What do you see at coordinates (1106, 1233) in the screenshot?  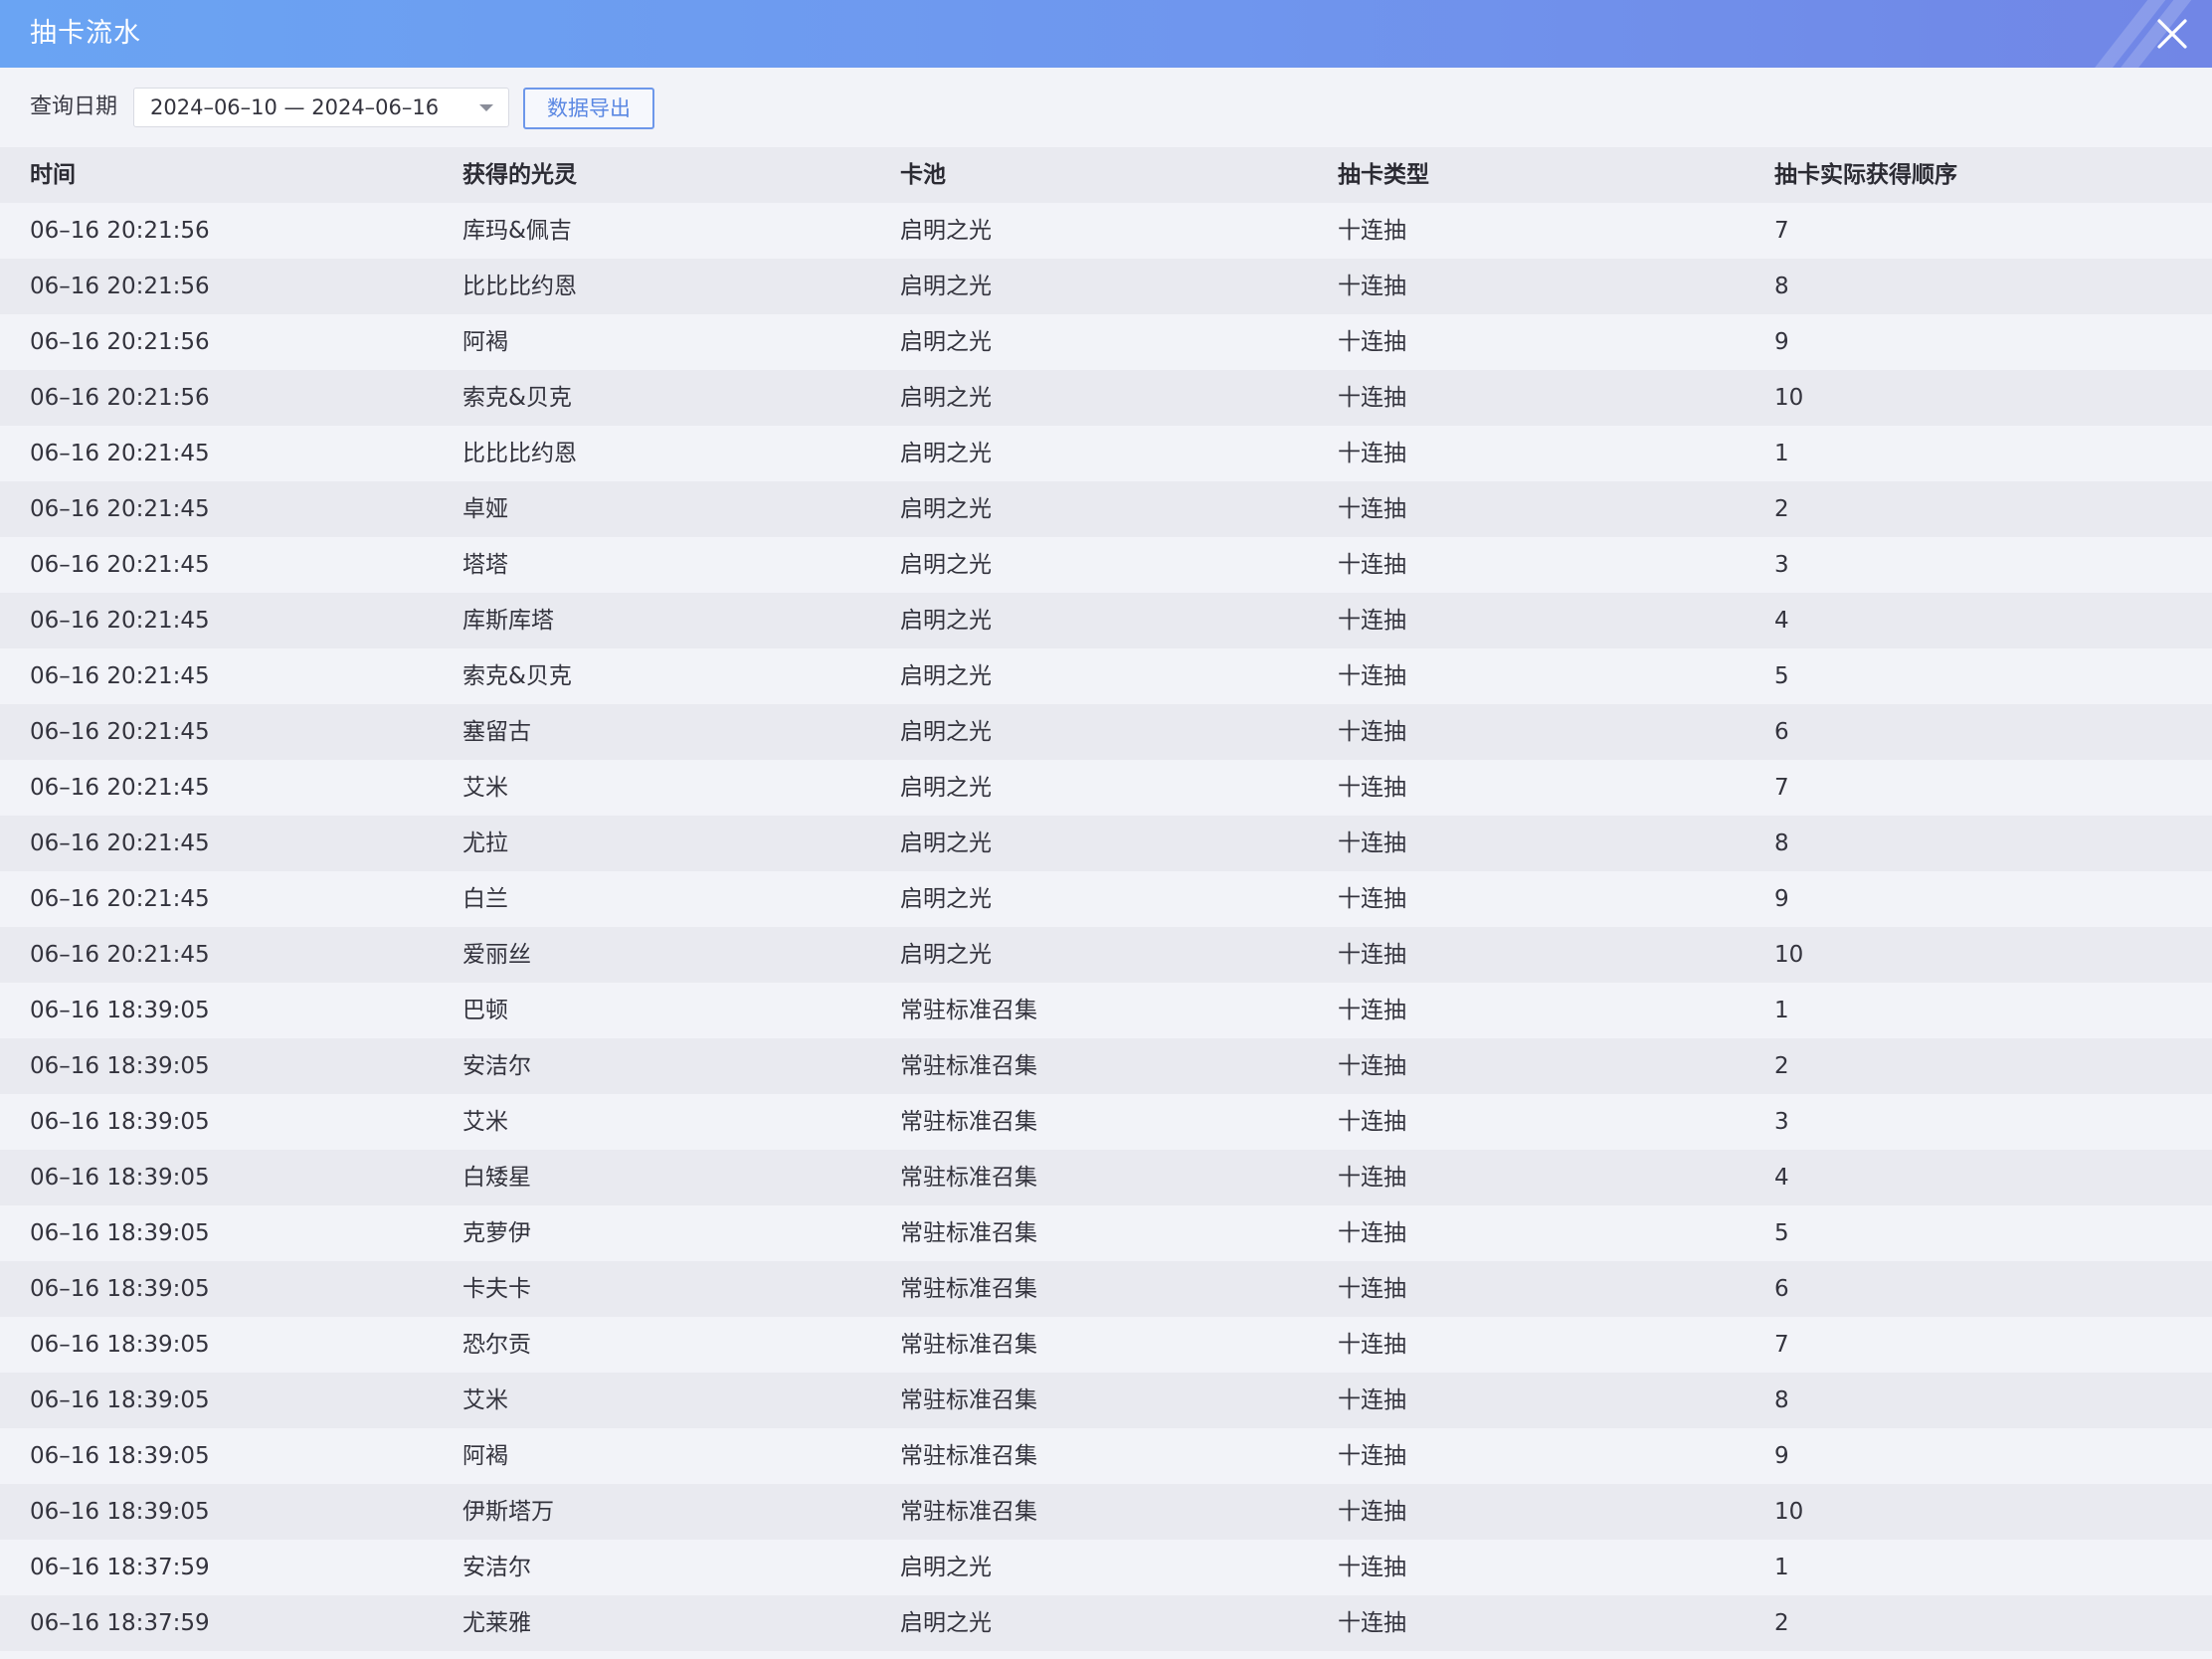 I see `table-row: 06–16 18:39:05 克萝伊 常驻标准召集 十连抽 5` at bounding box center [1106, 1233].